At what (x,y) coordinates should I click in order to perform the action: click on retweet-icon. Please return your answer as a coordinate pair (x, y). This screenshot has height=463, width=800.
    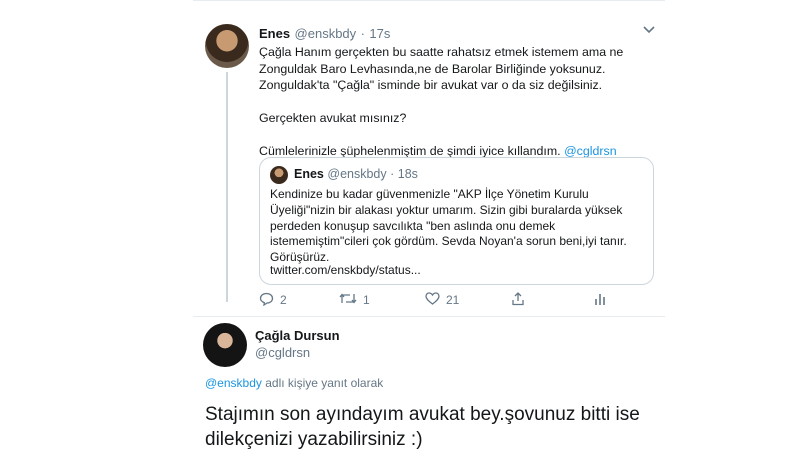
    Looking at the image, I should click on (348, 299).